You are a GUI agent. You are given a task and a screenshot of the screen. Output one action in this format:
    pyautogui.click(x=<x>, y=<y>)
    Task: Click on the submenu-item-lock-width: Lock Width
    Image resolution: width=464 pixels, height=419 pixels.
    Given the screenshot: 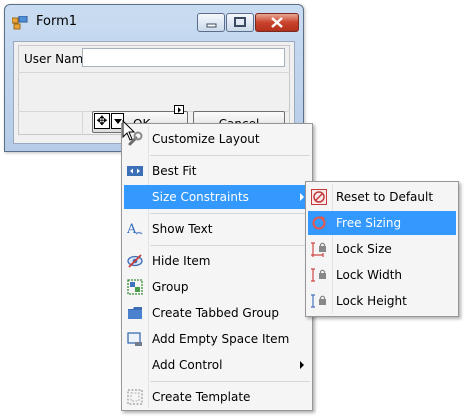 What is the action you would take?
    pyautogui.click(x=382, y=275)
    